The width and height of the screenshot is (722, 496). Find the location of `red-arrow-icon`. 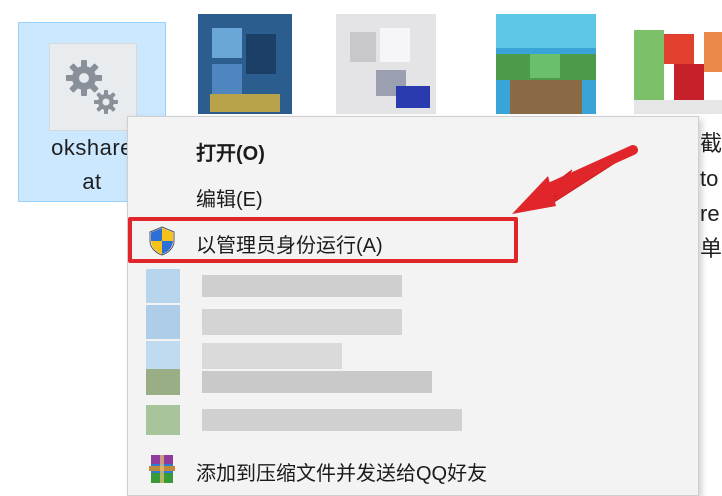

red-arrow-icon is located at coordinates (575, 179).